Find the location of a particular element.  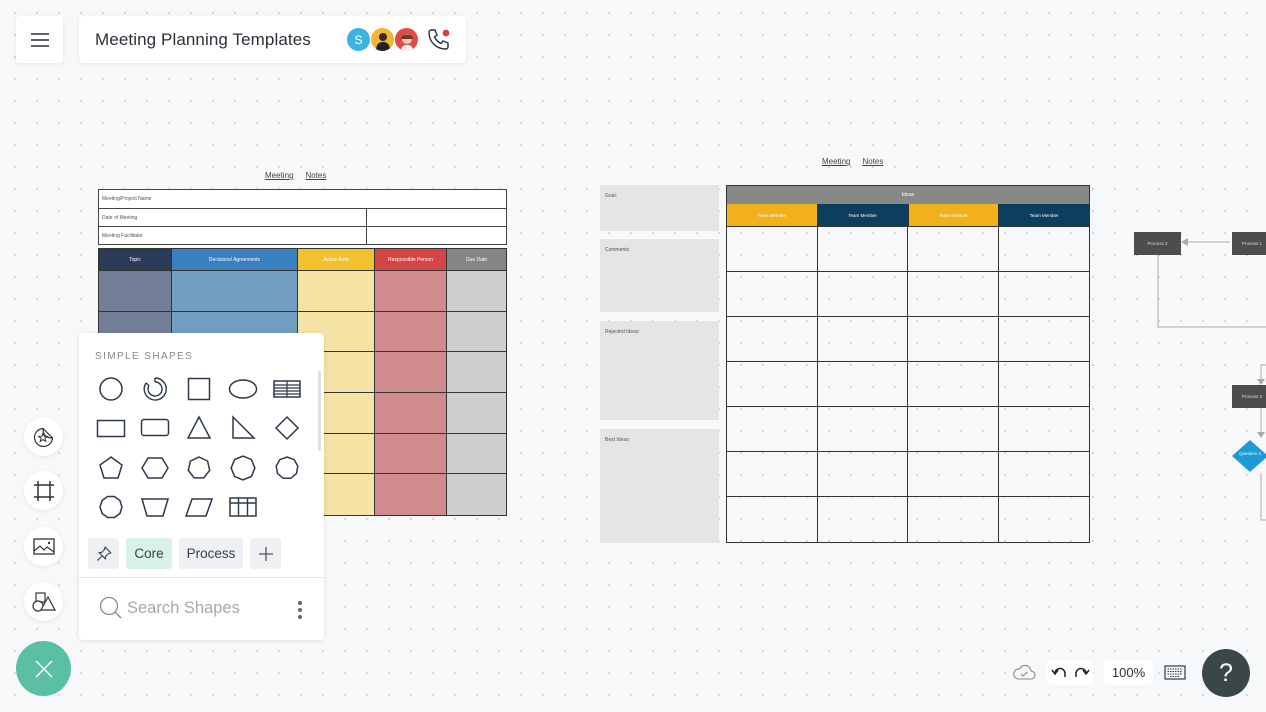

shape-panel-scrollbar is located at coordinates (319, 411).